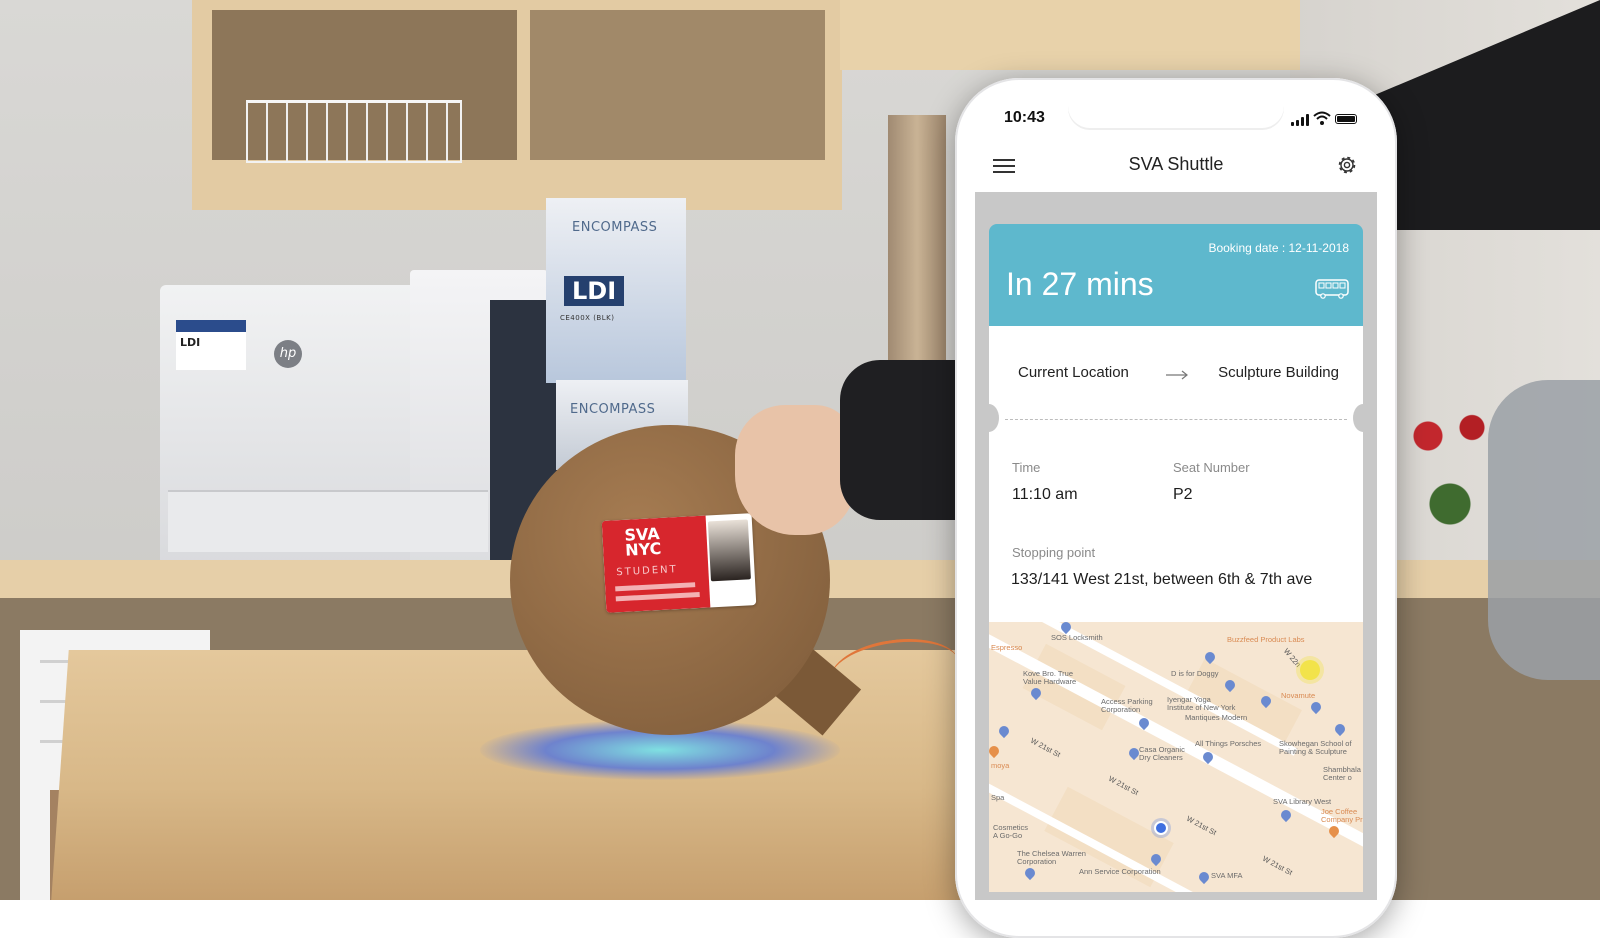 This screenshot has width=1600, height=938. Describe the element at coordinates (679, 563) in the screenshot. I see `student-id-card: SVA NYC STUDENT` at that location.